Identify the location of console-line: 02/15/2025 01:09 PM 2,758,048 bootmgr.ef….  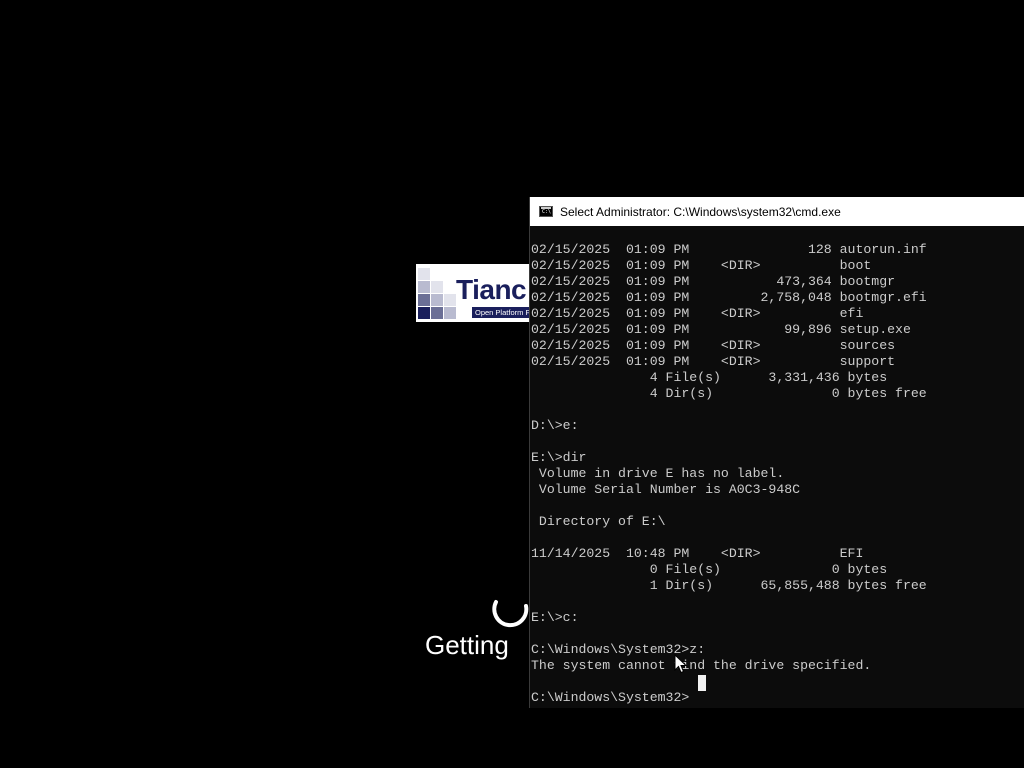
(729, 297).